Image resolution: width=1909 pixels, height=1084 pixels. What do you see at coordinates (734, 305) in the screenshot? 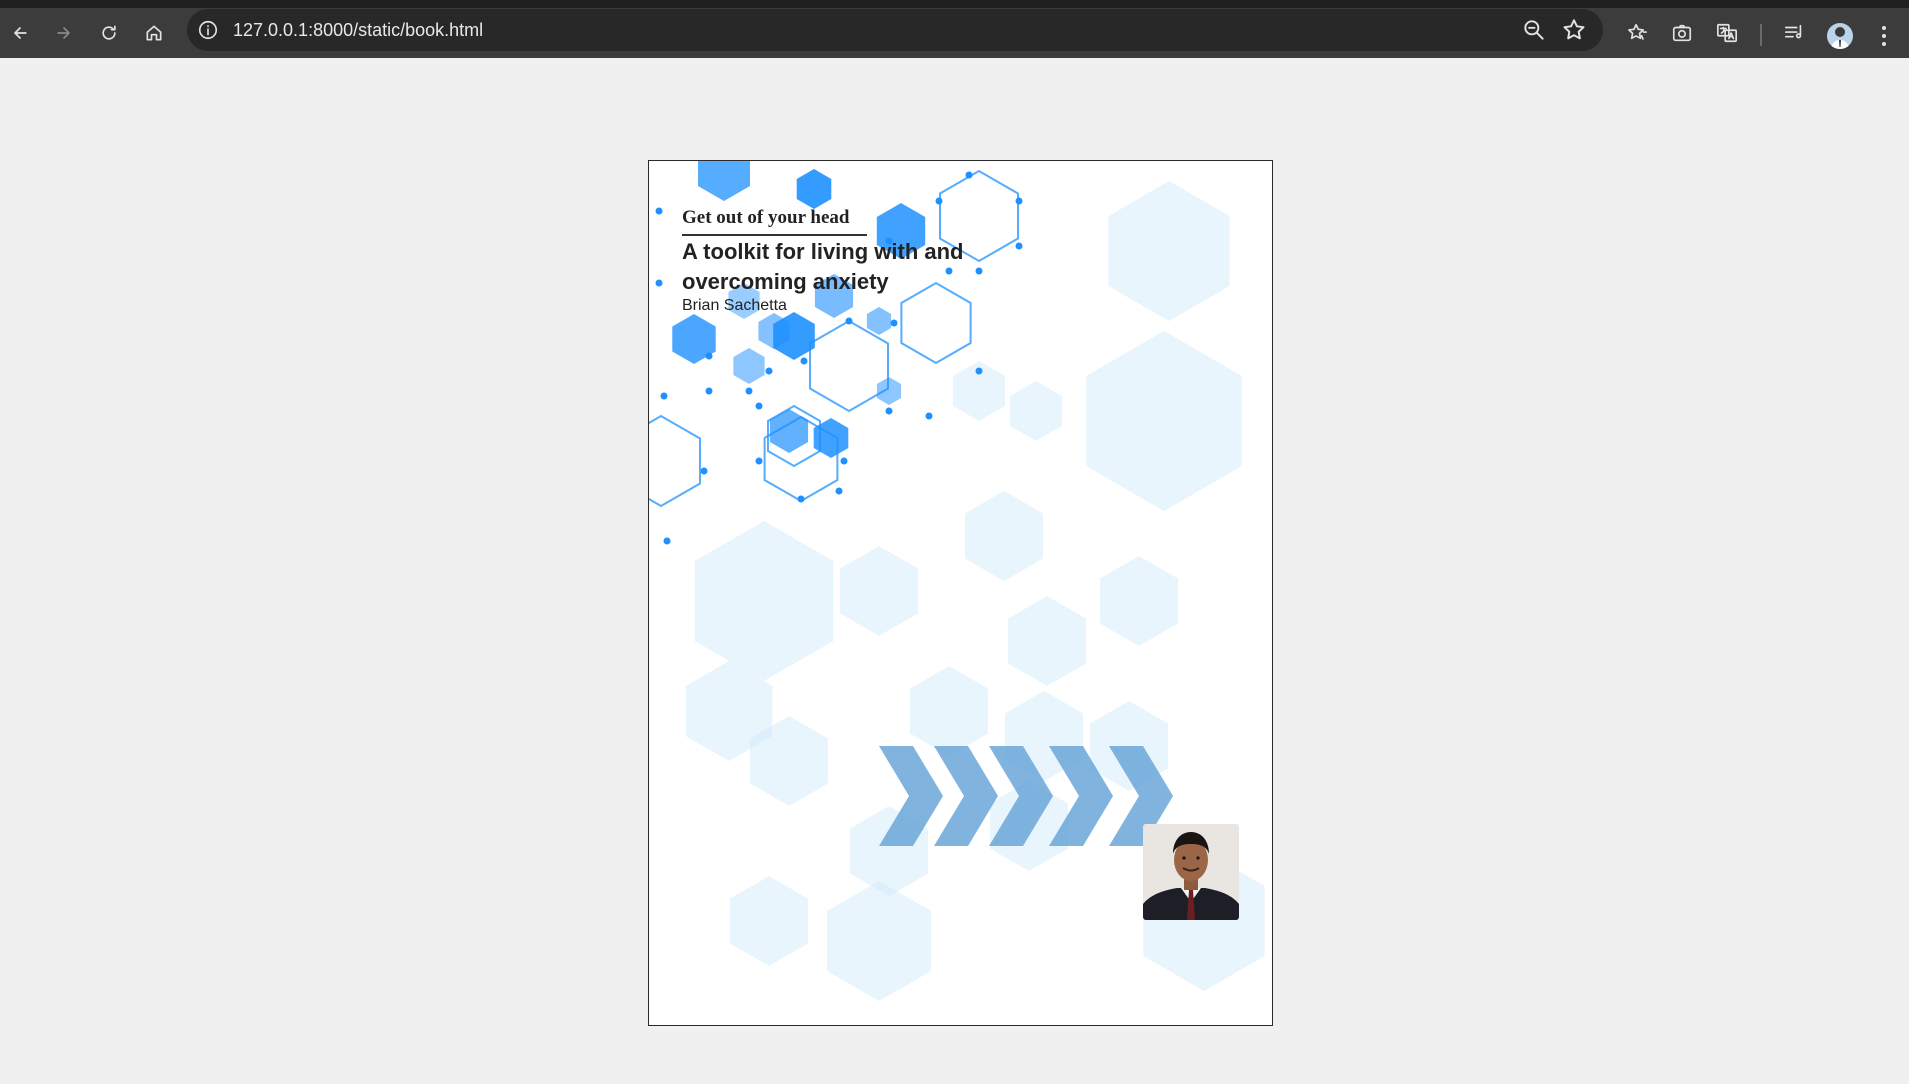
I see `book-author: Brian Sachetta` at bounding box center [734, 305].